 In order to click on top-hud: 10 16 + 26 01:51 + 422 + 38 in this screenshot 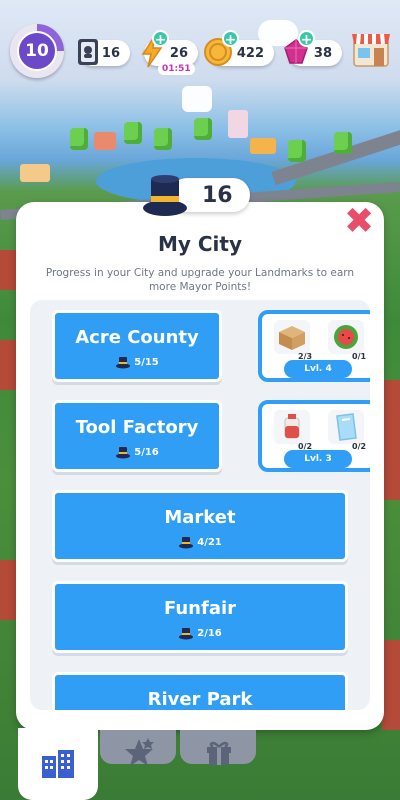, I will do `click(200, 45)`.